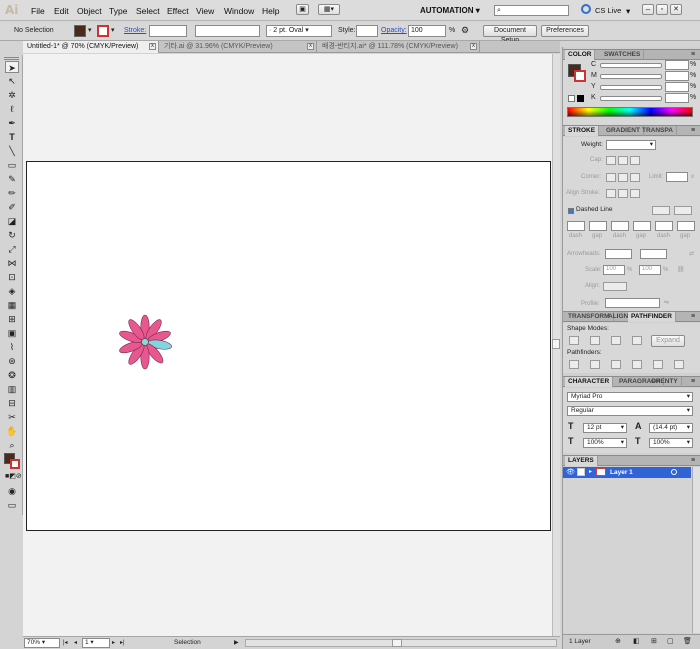 The height and width of the screenshot is (649, 700). I want to click on new-layer-icon: ▢, so click(670, 642).